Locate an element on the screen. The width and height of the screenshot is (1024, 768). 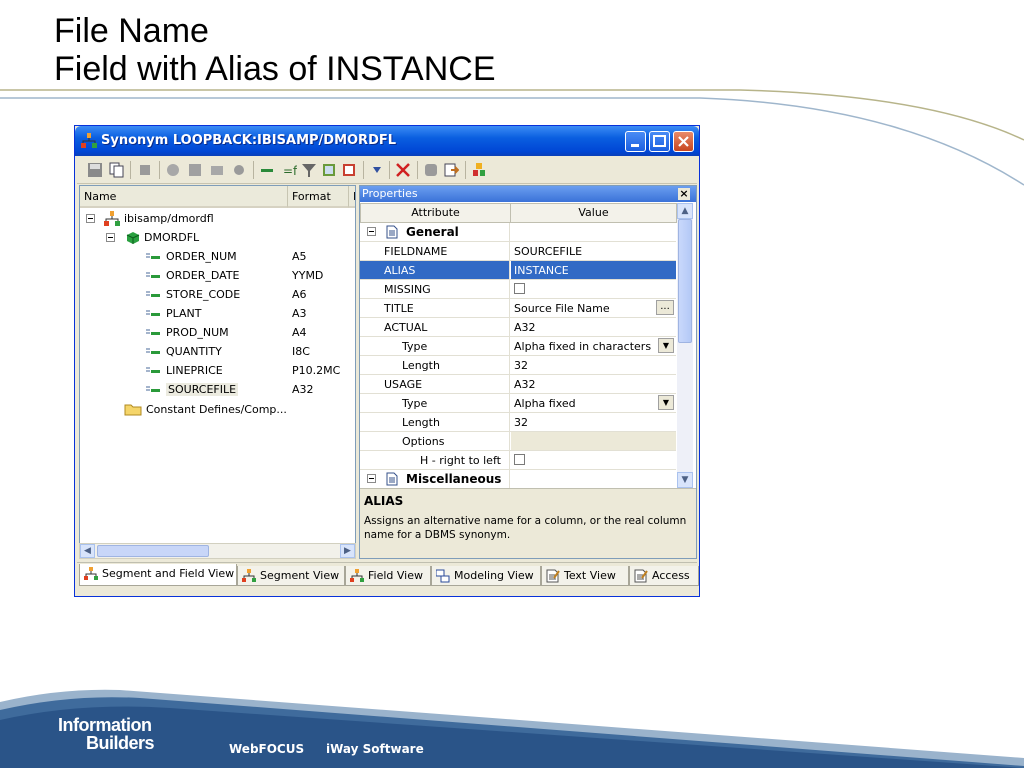
tab-text-view: Text View is located at coordinates (585, 576).